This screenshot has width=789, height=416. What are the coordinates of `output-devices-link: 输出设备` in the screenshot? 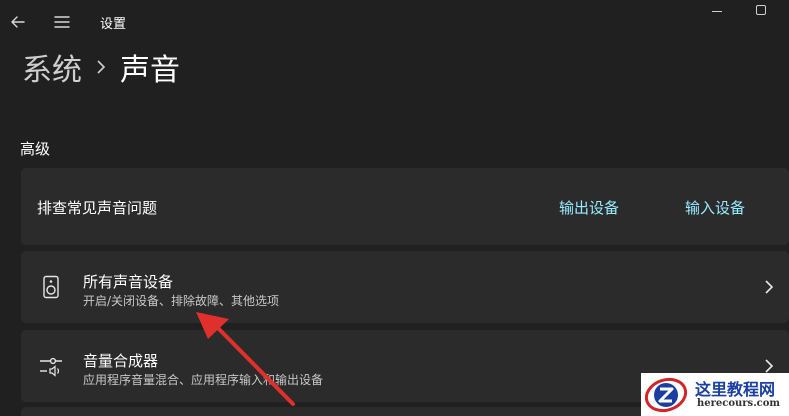 It's located at (589, 207).